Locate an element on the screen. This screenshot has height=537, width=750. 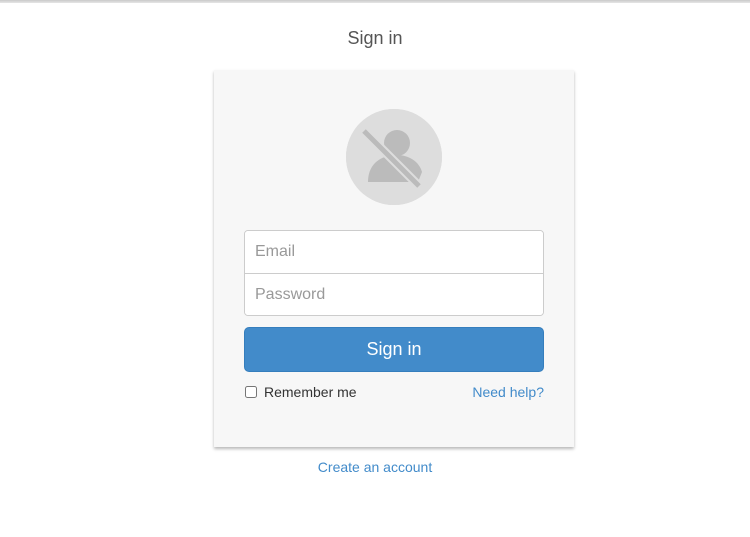
need-help-link: Need help? is located at coordinates (508, 392).